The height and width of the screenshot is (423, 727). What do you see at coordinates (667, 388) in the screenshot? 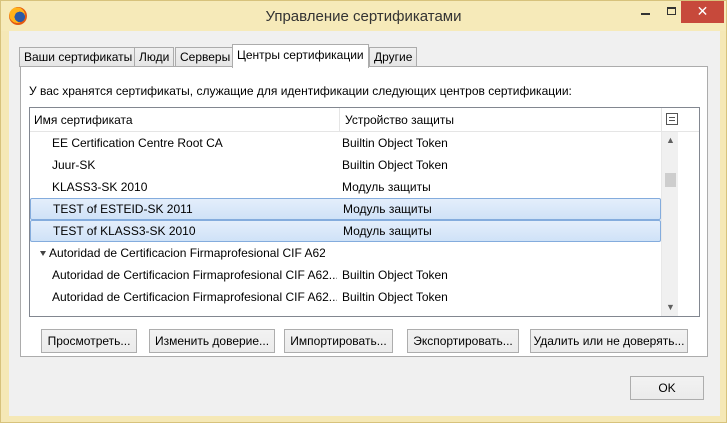
I see `ok-button: OK` at bounding box center [667, 388].